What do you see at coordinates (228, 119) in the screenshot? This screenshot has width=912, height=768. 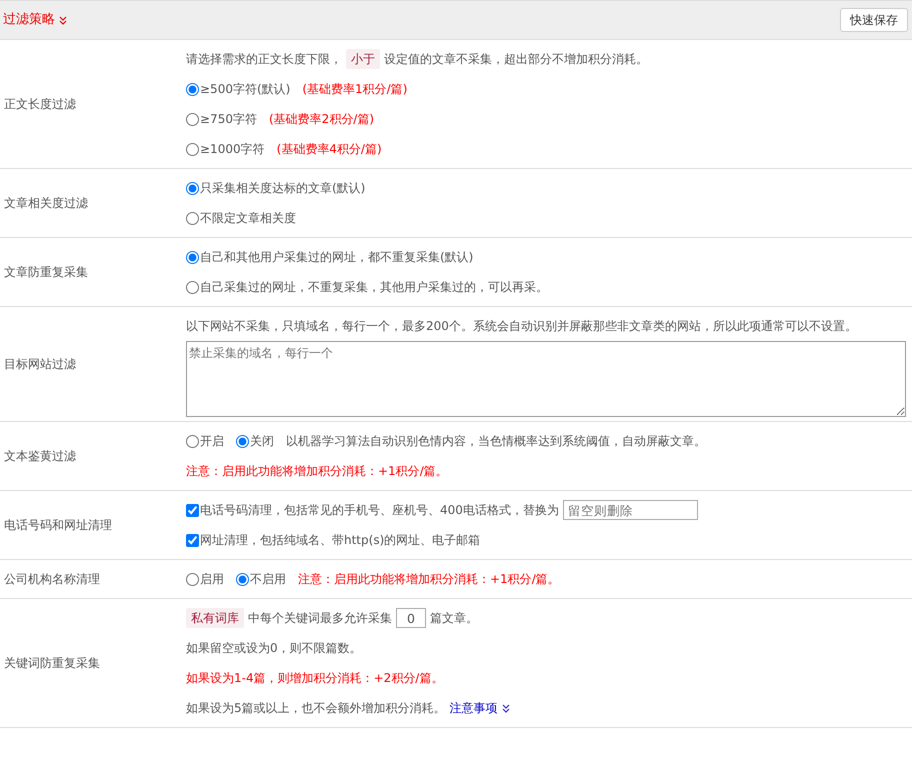 I see `option-label: ≥750字符` at bounding box center [228, 119].